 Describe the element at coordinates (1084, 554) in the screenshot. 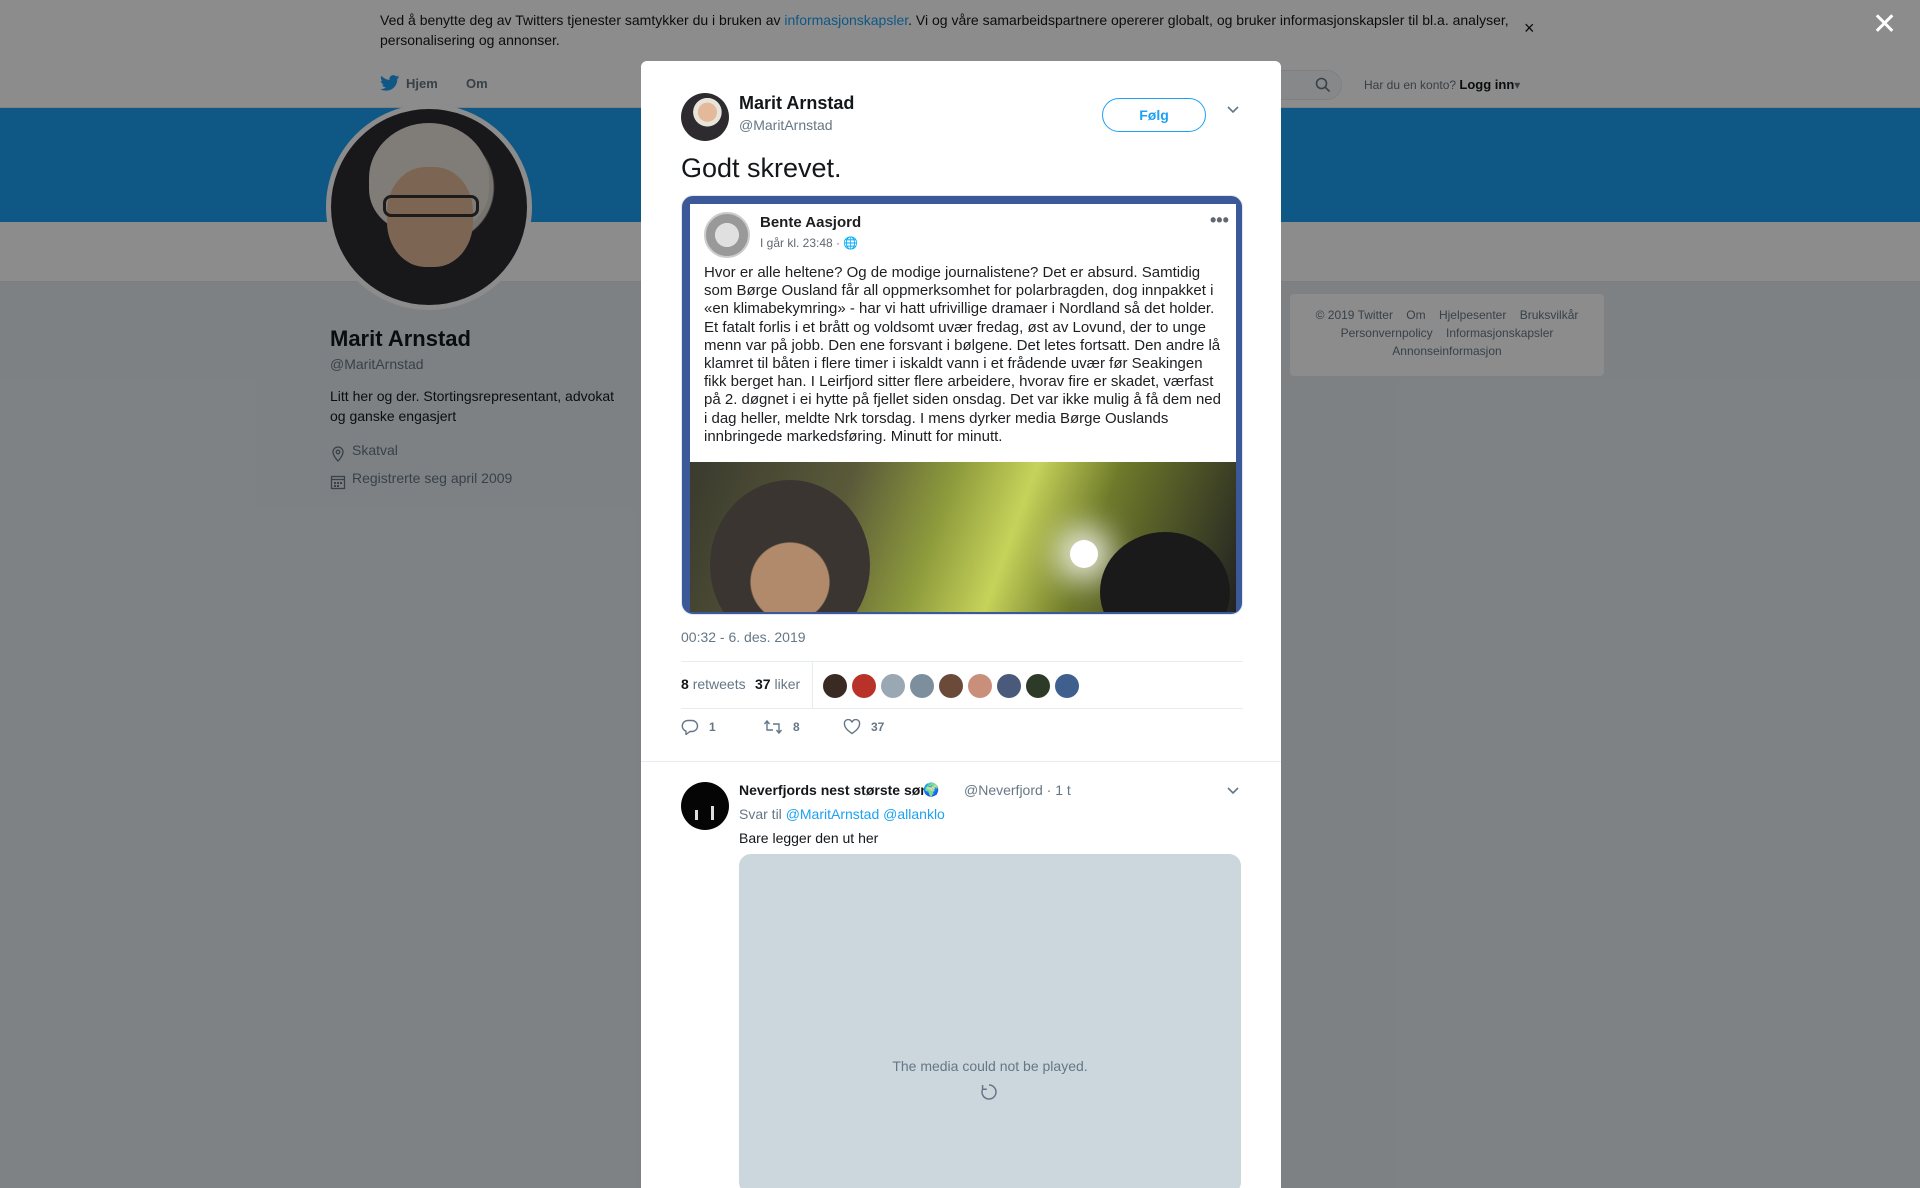

I see `photo-headlamp` at that location.